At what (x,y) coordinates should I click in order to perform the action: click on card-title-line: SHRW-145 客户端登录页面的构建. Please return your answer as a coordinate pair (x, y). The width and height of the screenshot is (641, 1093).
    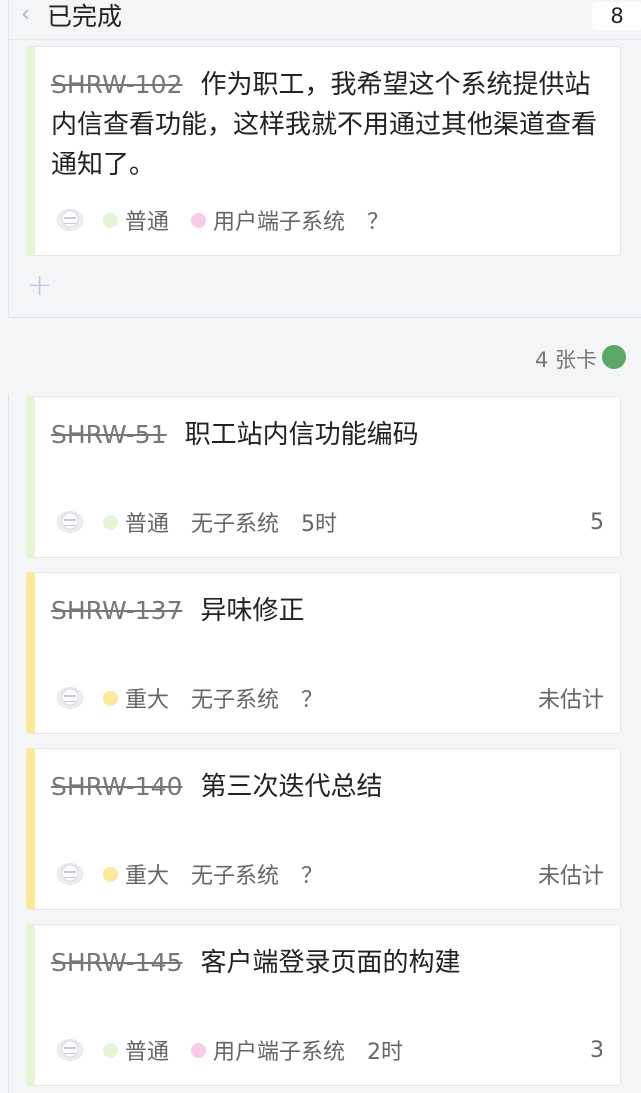
    Looking at the image, I should click on (325, 963).